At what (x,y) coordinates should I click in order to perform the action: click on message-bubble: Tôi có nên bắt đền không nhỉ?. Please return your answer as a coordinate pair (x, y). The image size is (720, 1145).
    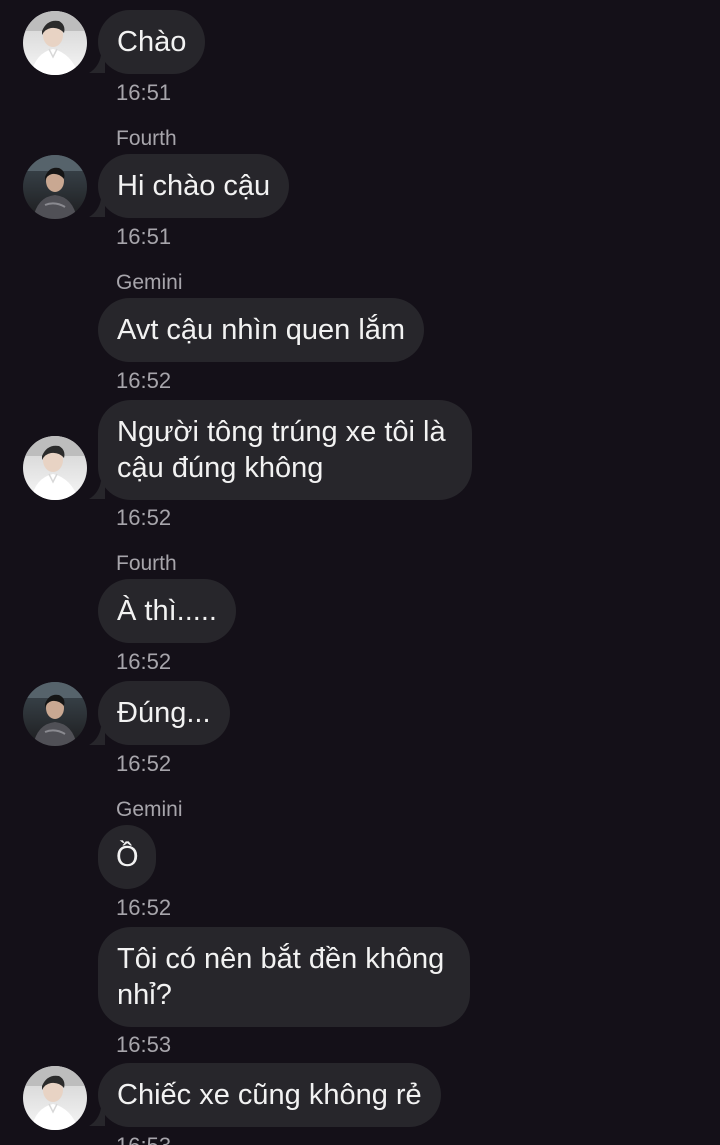
    Looking at the image, I should click on (284, 977).